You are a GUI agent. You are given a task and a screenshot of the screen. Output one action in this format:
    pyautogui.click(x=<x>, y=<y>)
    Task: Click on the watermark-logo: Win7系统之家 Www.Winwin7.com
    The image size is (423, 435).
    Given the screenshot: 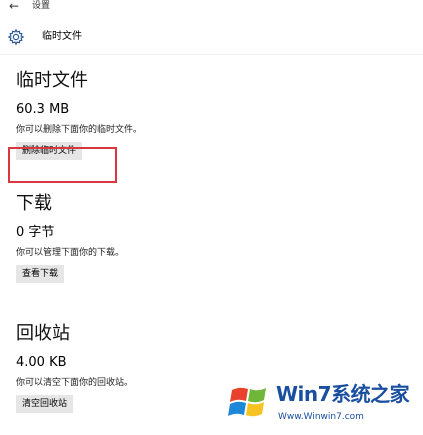 What is the action you would take?
    pyautogui.click(x=323, y=404)
    